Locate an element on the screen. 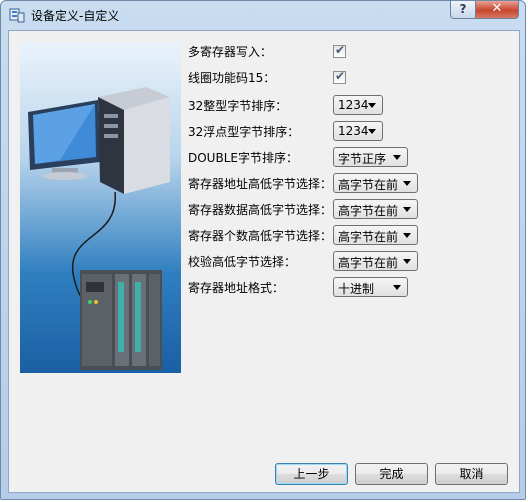 Image resolution: width=528 pixels, height=502 pixels. register-count-hilo-select: 高字节在前 is located at coordinates (375, 235).